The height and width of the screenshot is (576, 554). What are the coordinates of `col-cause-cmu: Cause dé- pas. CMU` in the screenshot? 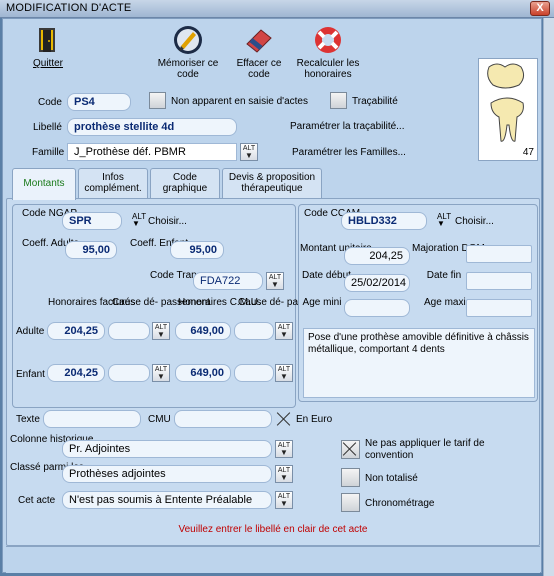 It's located at (285, 302).